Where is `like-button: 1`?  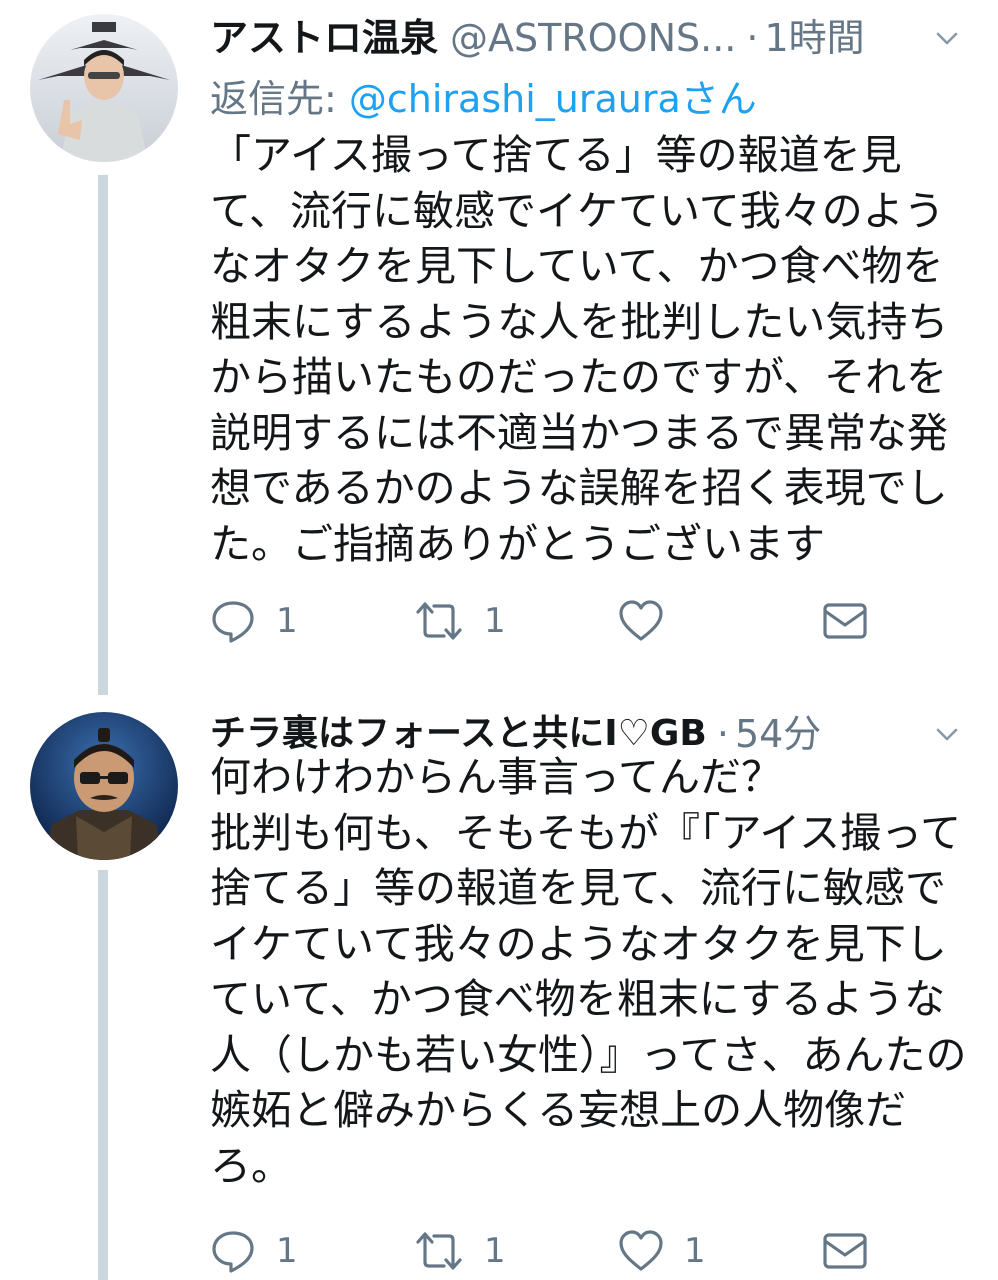
like-button: 1 is located at coordinates (662, 1251).